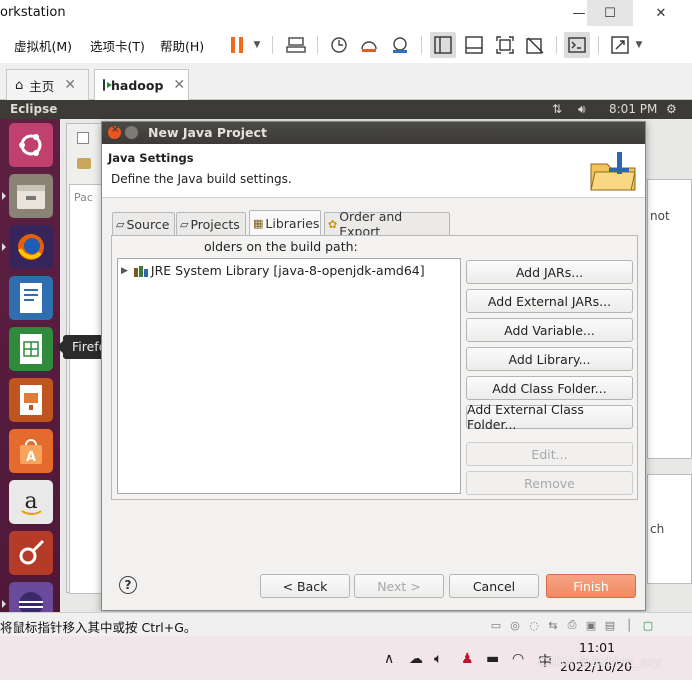 Image resolution: width=692 pixels, height=680 pixels. Describe the element at coordinates (496, 625) in the screenshot. I see `hard-disk-icon: ▭` at that location.